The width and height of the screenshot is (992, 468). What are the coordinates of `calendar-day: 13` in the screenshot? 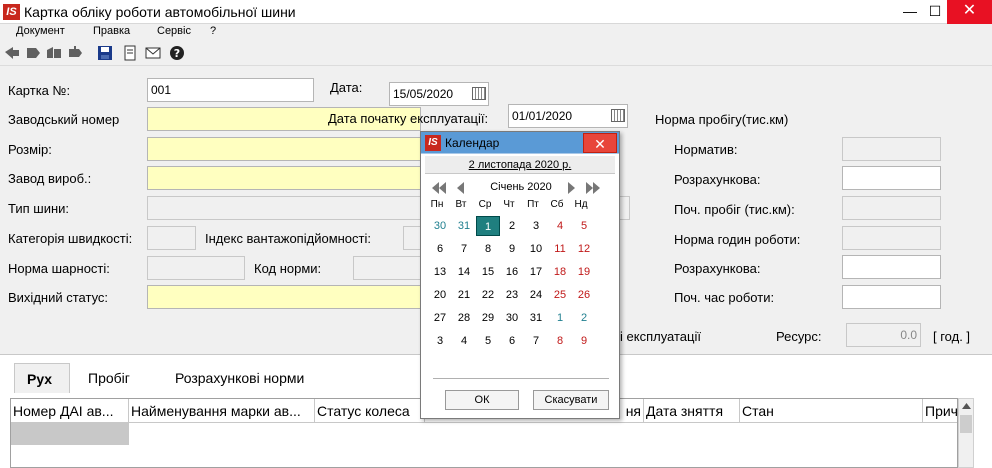 It's located at (440, 272).